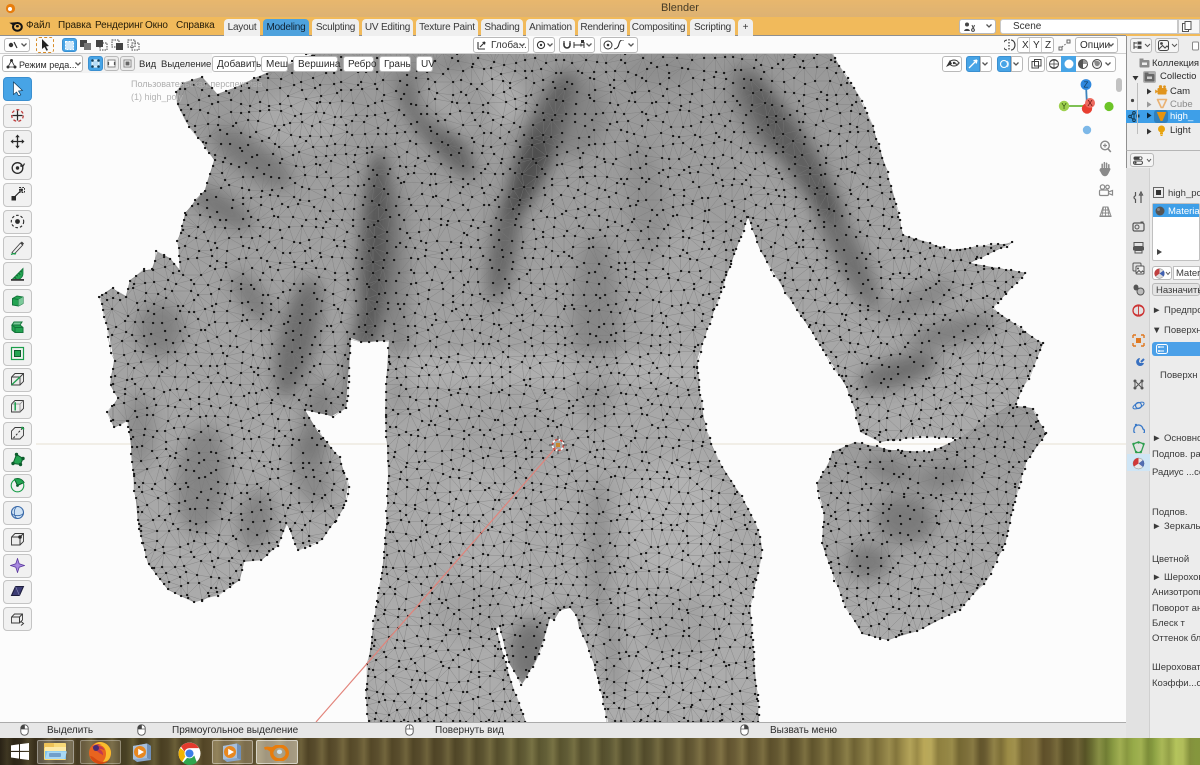 This screenshot has height=765, width=1200. Describe the element at coordinates (1064, 106) in the screenshot. I see `svg-text: Y` at that location.